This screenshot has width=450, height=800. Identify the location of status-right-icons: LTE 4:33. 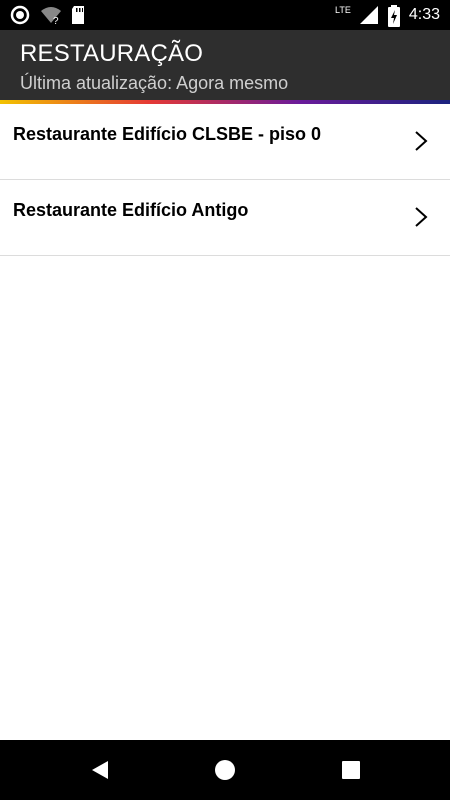
(387, 16).